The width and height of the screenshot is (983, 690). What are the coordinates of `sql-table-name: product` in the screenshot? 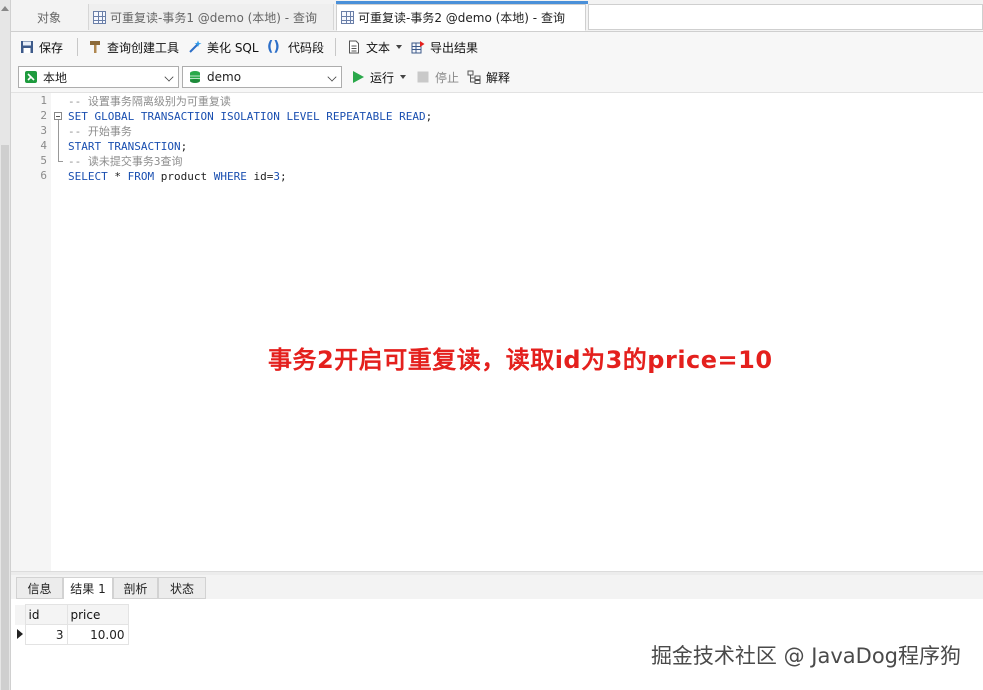 It's located at (184, 176).